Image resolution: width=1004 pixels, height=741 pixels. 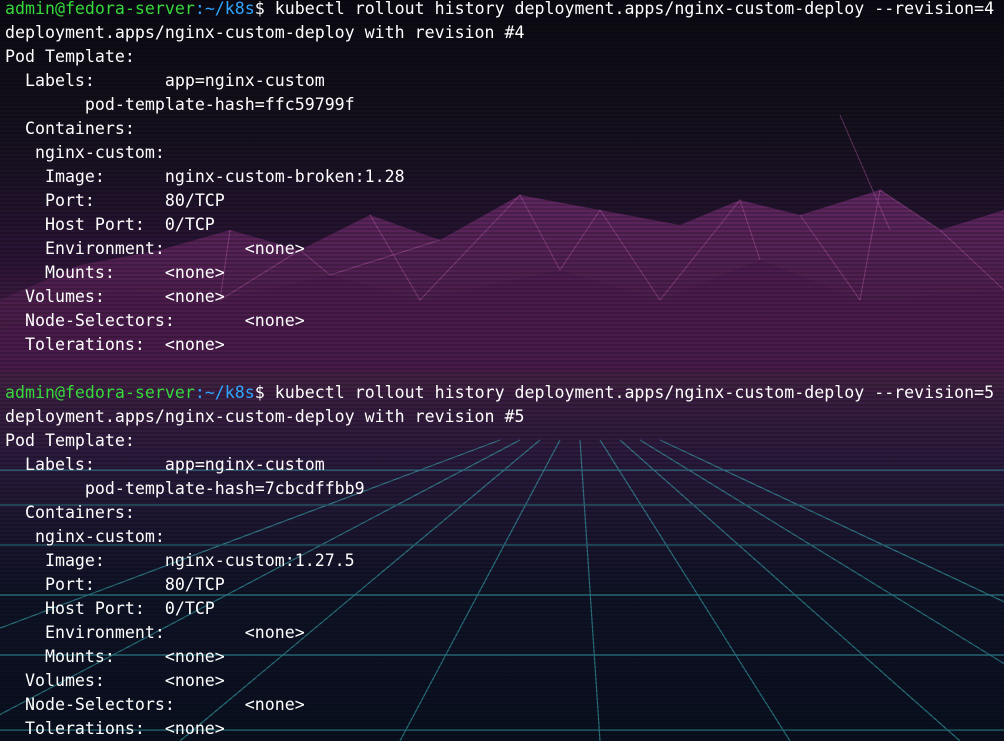 I want to click on output-line: Image: nginx-custom-broken:1.28, so click(x=205, y=176).